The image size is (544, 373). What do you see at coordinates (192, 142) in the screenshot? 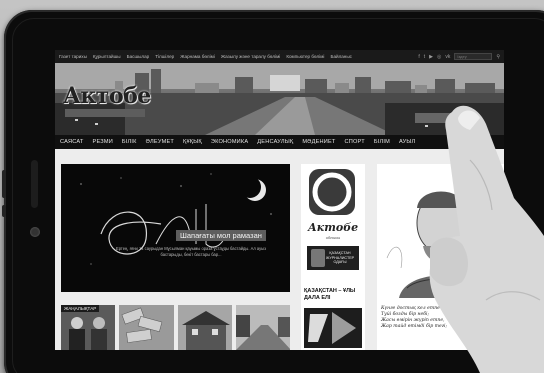
I see `nav-item-law: ҚҰҚЫҚ` at bounding box center [192, 142].